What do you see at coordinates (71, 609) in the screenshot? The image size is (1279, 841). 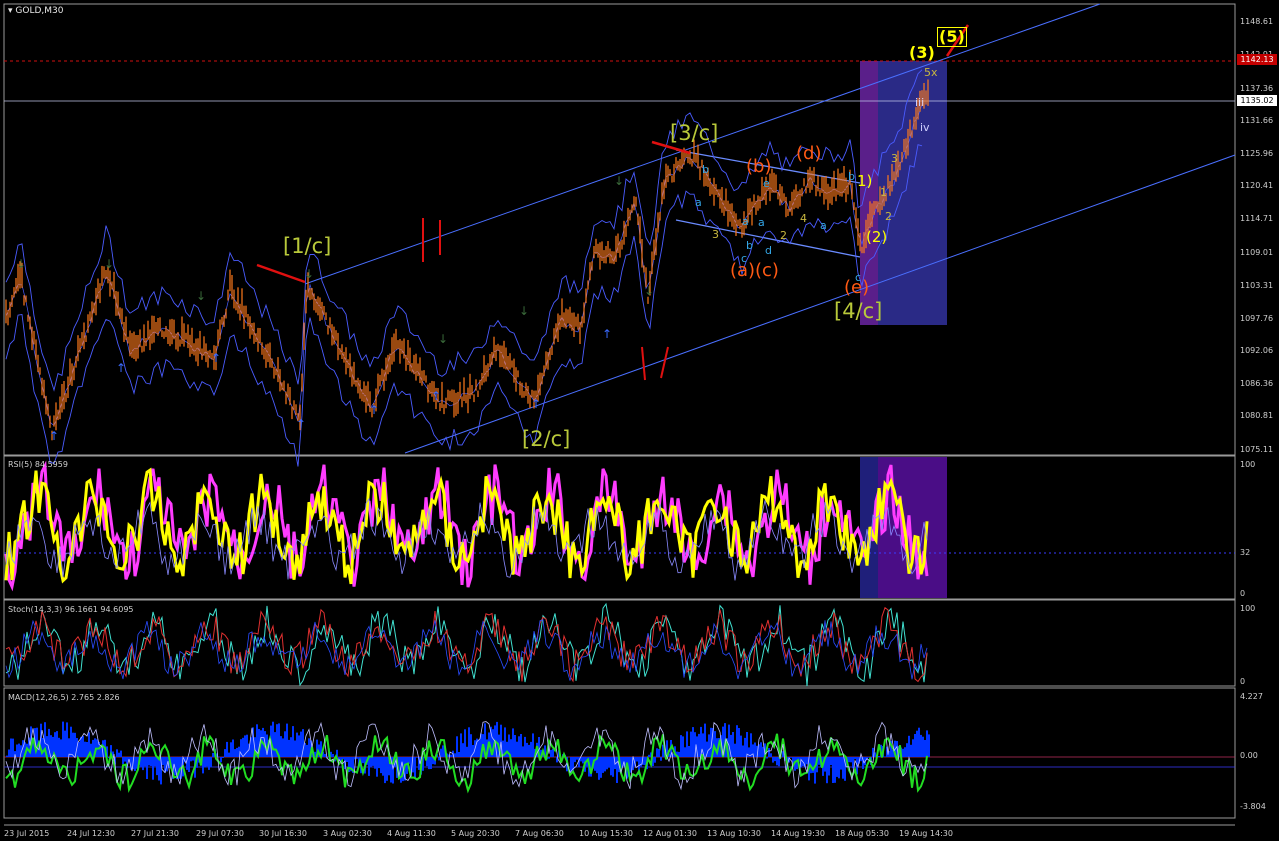 I see `stoch-title: Stoch(14,3,3) 96.1661 94.6095` at bounding box center [71, 609].